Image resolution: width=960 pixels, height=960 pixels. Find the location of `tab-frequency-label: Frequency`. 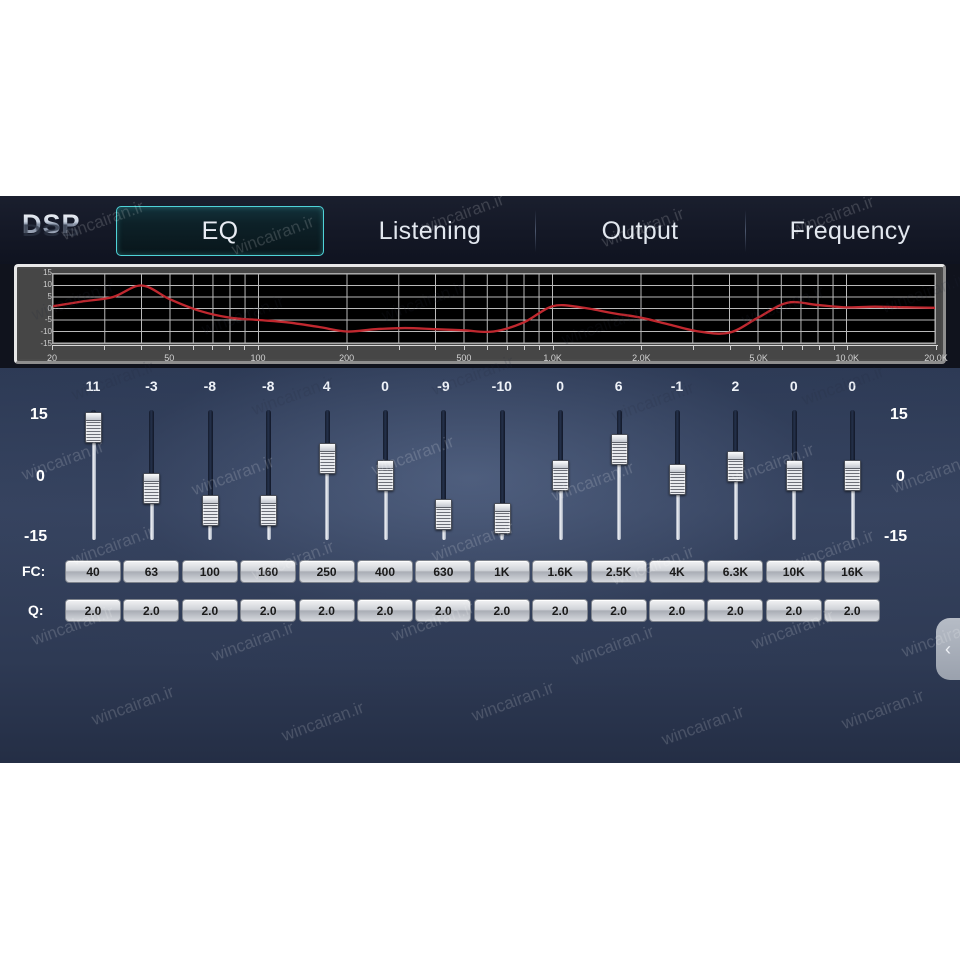

tab-frequency-label: Frequency is located at coordinates (850, 230).